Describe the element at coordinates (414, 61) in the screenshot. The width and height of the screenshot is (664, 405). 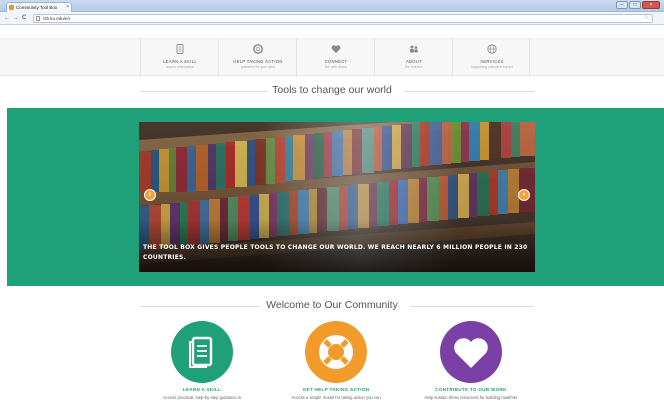
I see `nav-item-title: ABOUT` at that location.